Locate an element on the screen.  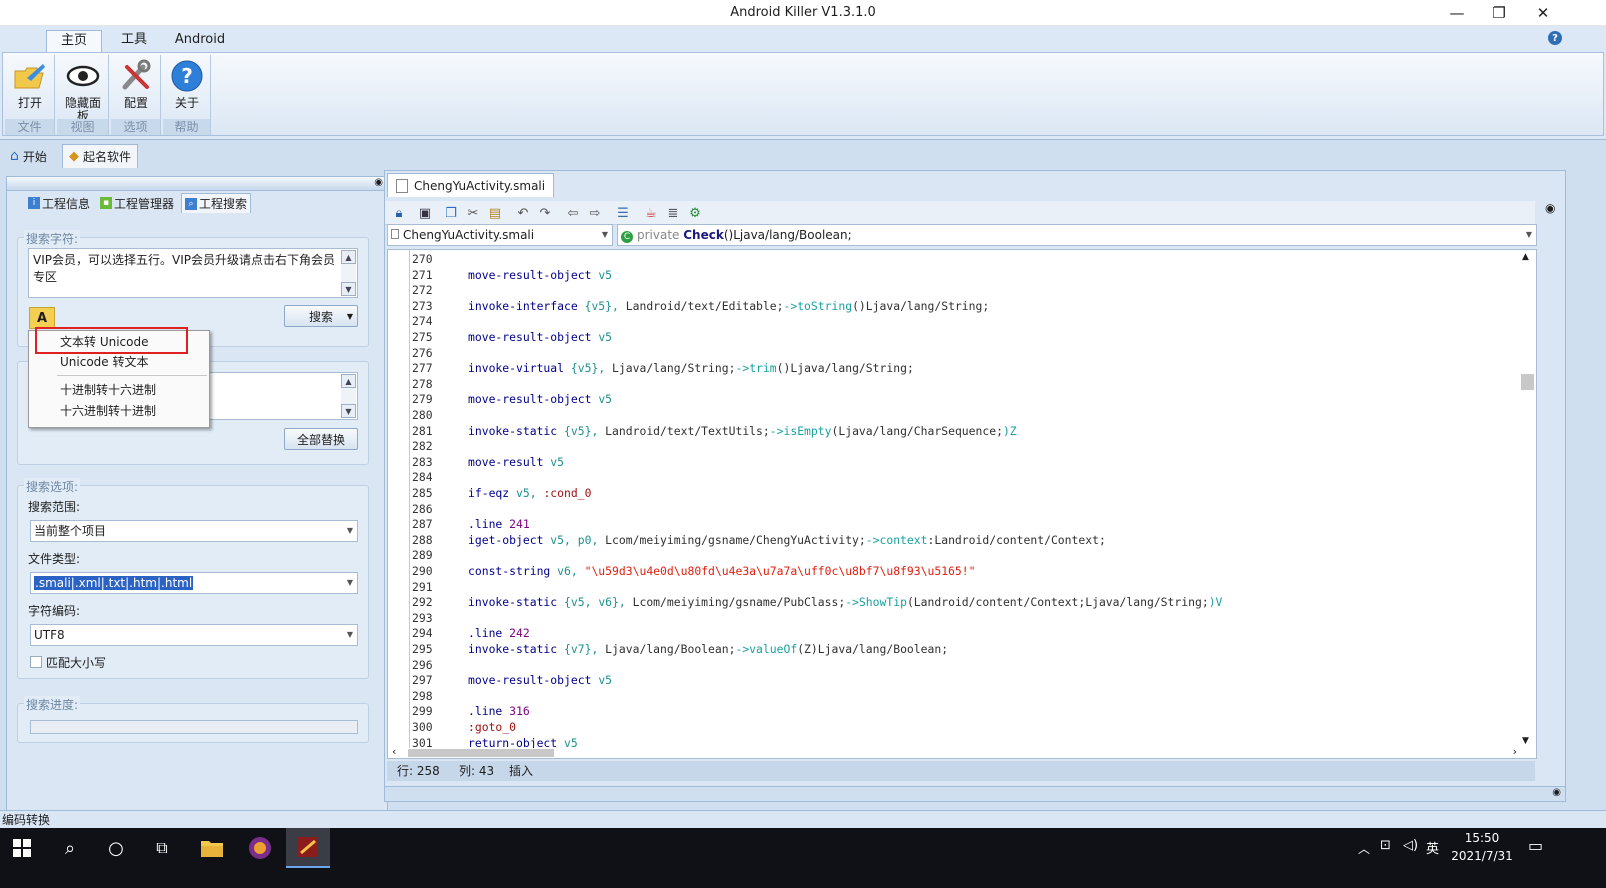
tab-start: ⌂ 开始 is located at coordinates (28, 156).